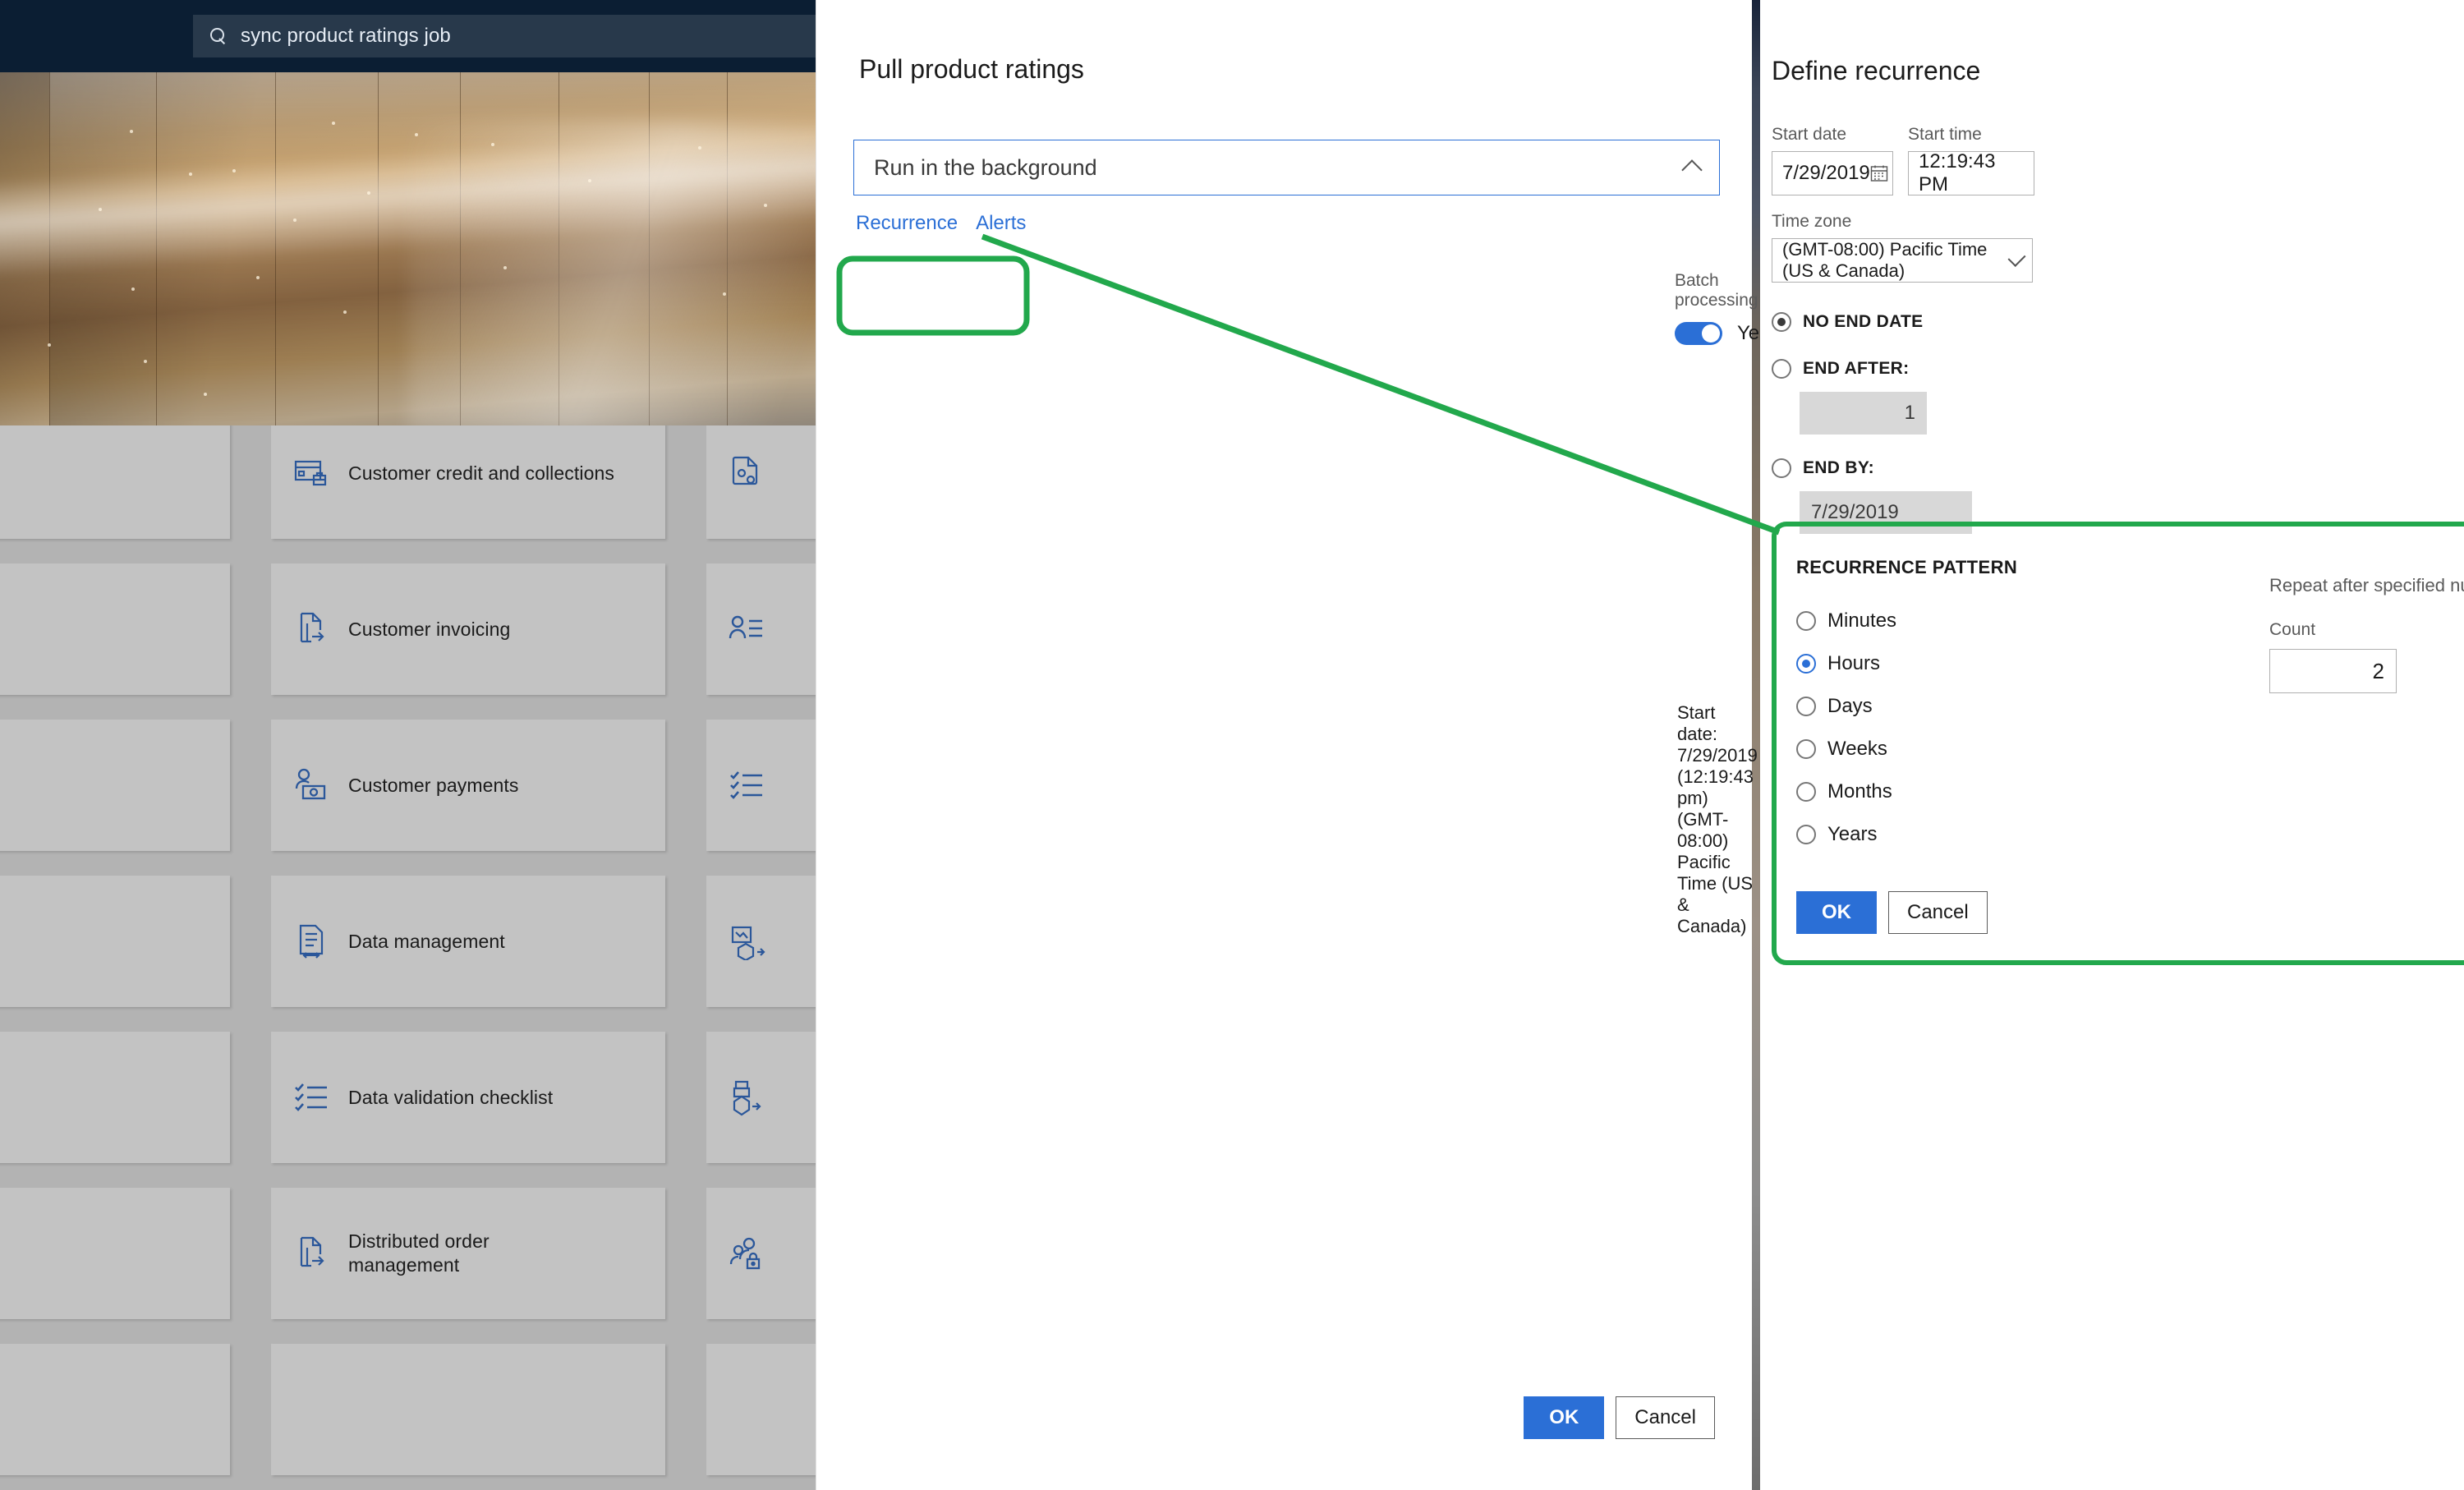 This screenshot has width=2464, height=1490. What do you see at coordinates (115, 629) in the screenshot?
I see `list-item: ts` at bounding box center [115, 629].